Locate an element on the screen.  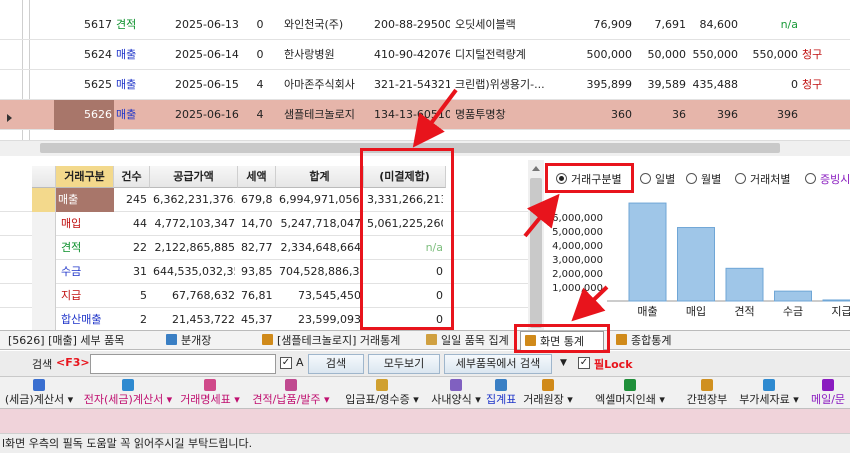
annotation-arrows is located at coordinates (510, 205).